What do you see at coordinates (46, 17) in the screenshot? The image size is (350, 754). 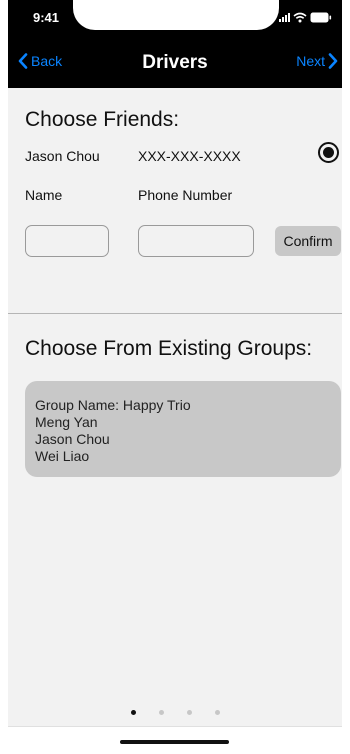 I see `status-time: 9:41` at bounding box center [46, 17].